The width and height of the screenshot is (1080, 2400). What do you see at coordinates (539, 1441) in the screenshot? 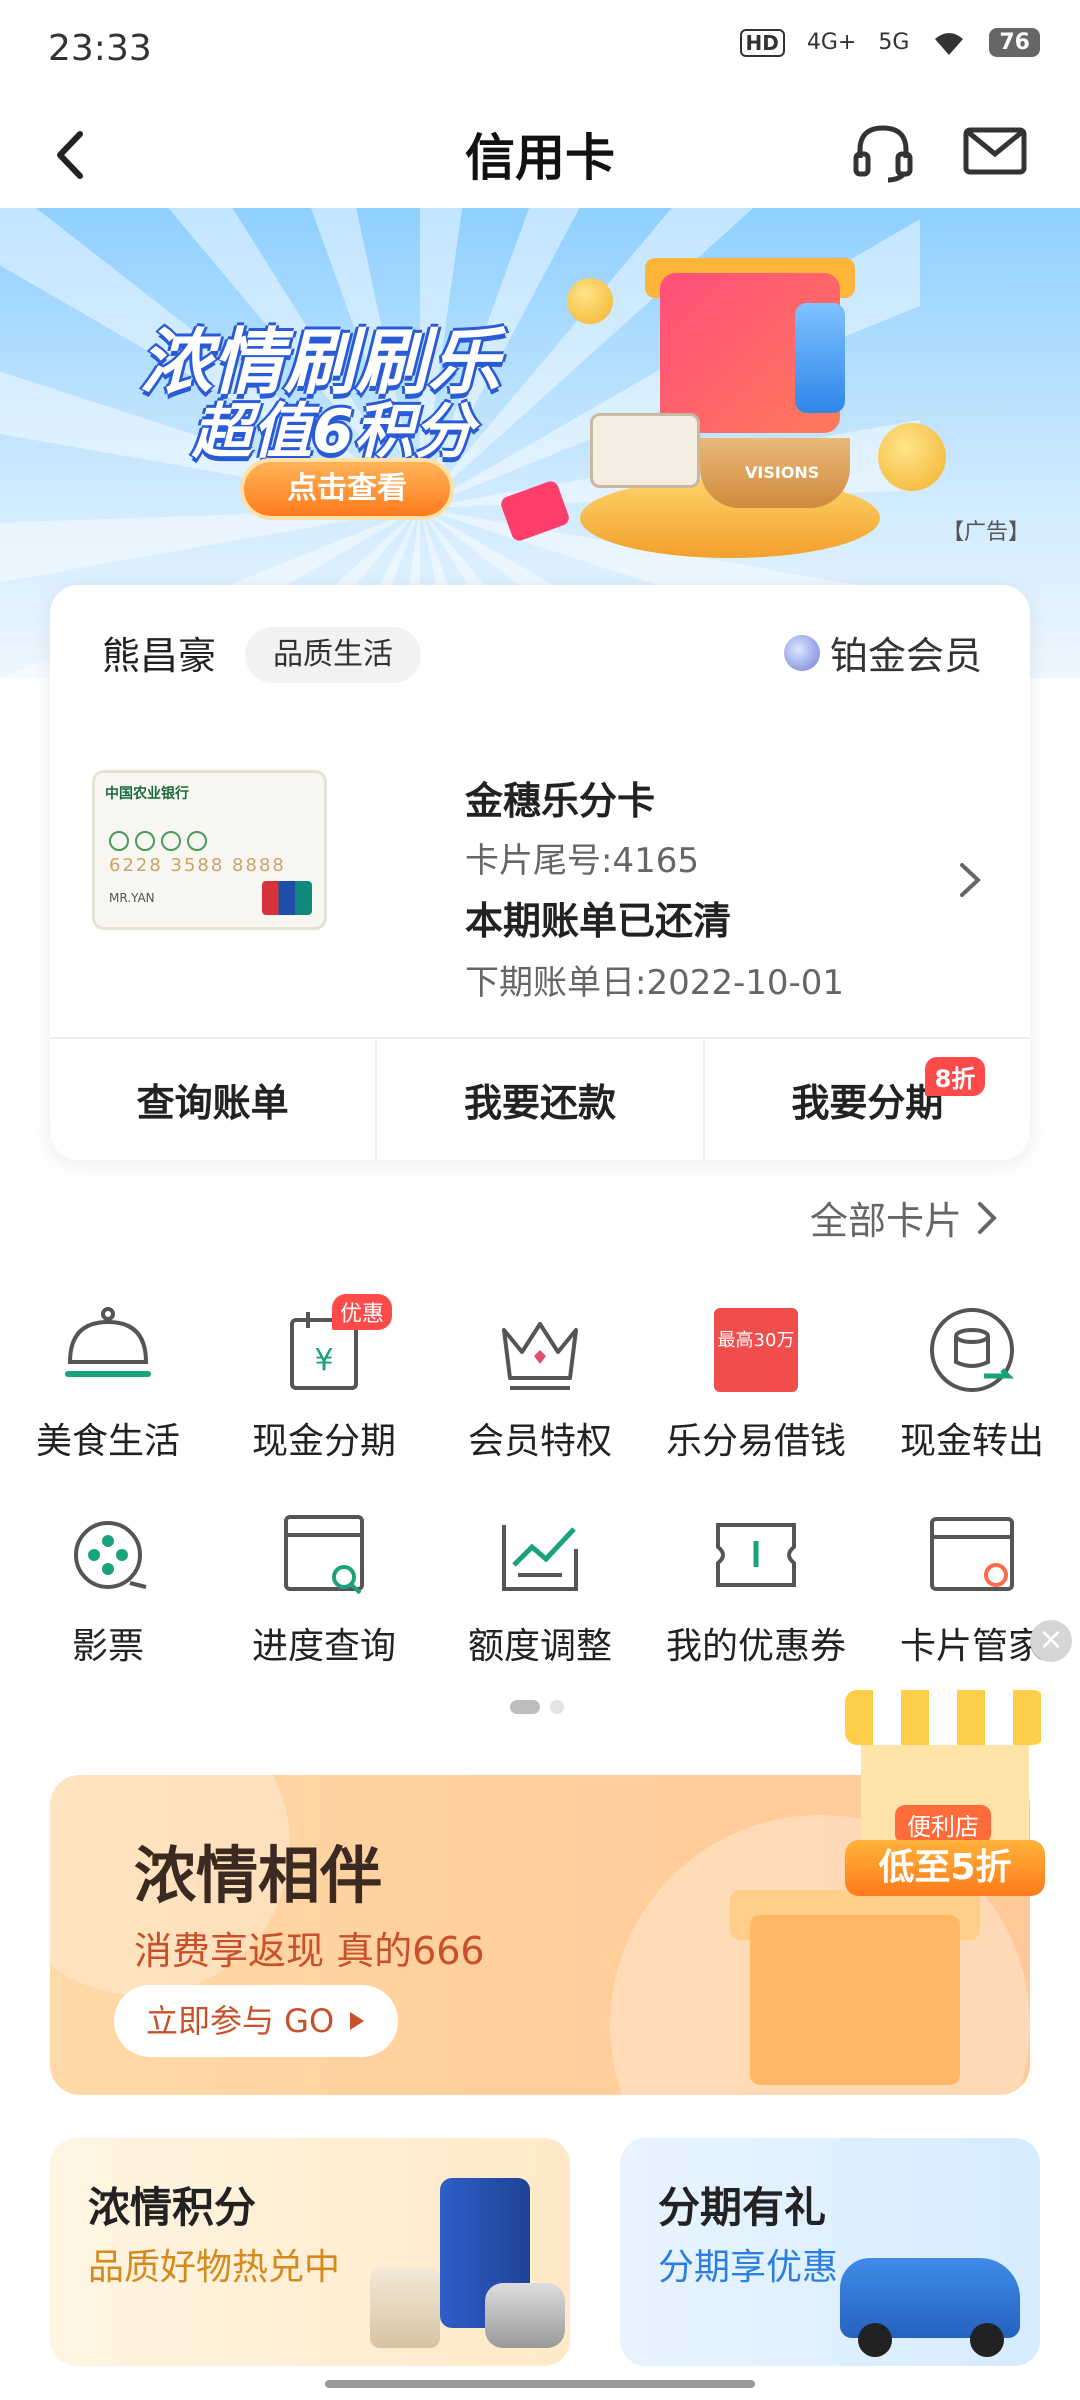
I see `grid-label: 会员特权` at bounding box center [539, 1441].